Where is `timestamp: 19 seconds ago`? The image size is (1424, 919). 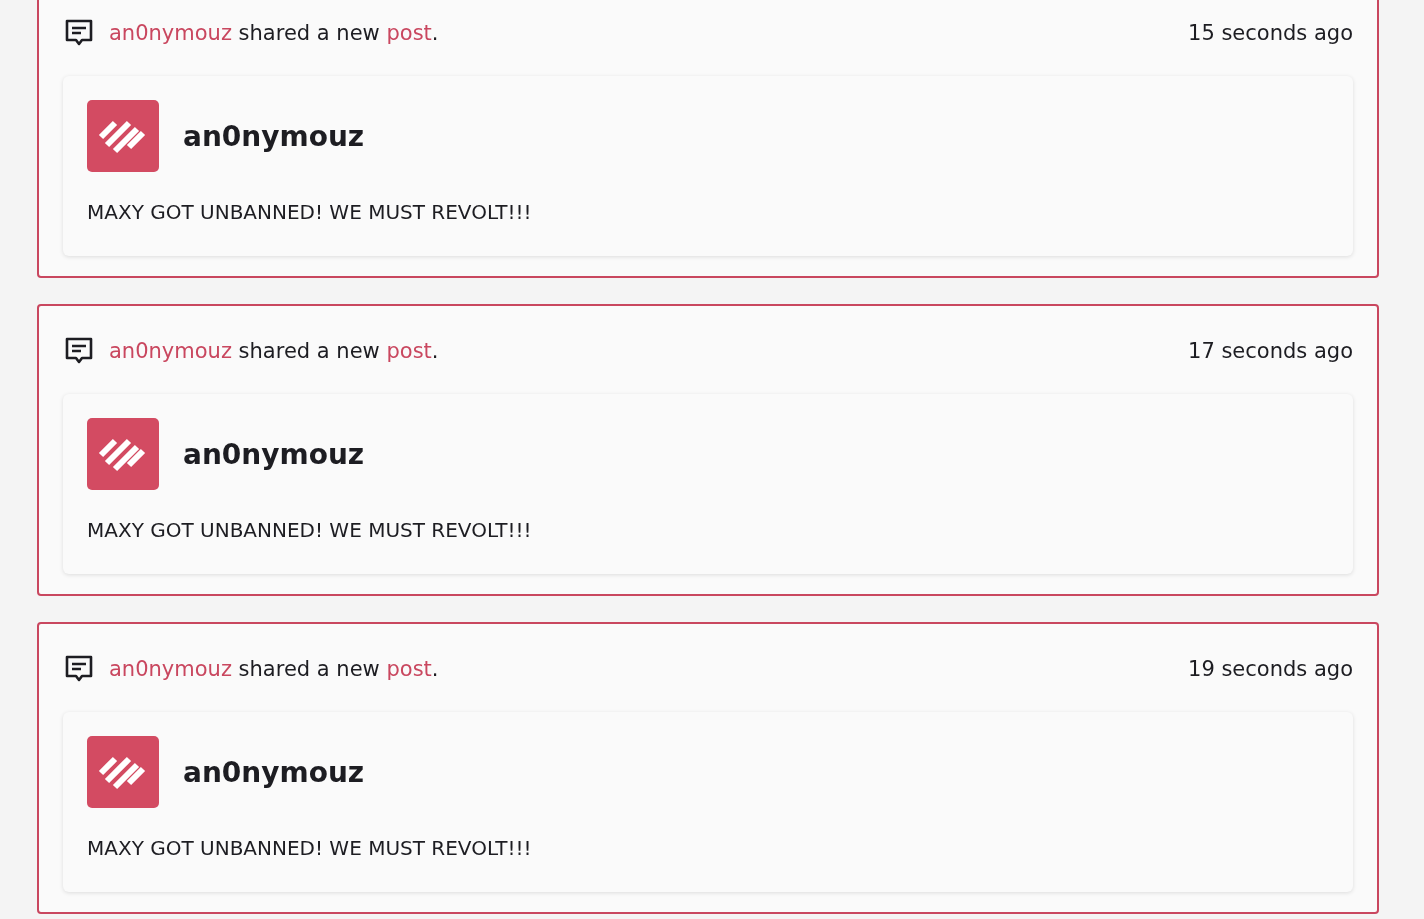 timestamp: 19 seconds ago is located at coordinates (1270, 669).